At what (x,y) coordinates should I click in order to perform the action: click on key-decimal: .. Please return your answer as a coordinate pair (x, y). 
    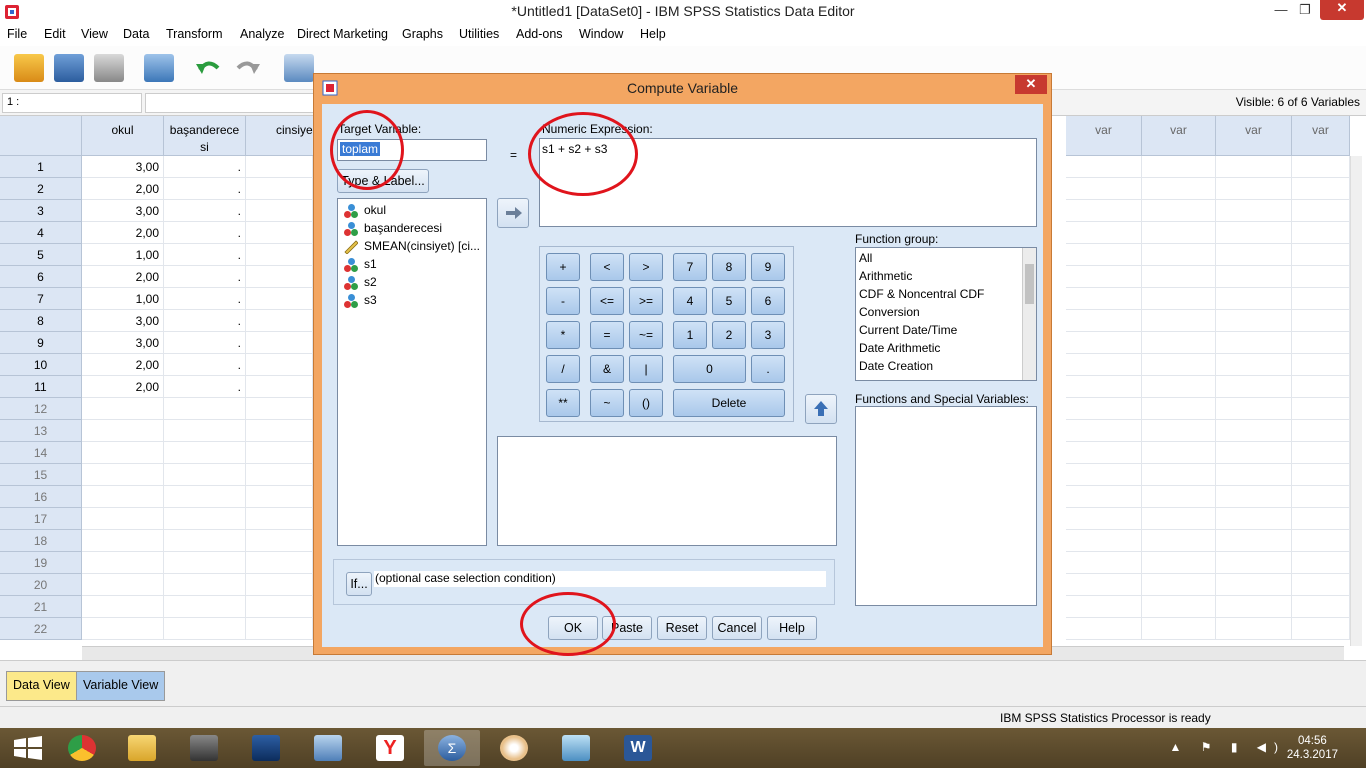
    Looking at the image, I should click on (768, 369).